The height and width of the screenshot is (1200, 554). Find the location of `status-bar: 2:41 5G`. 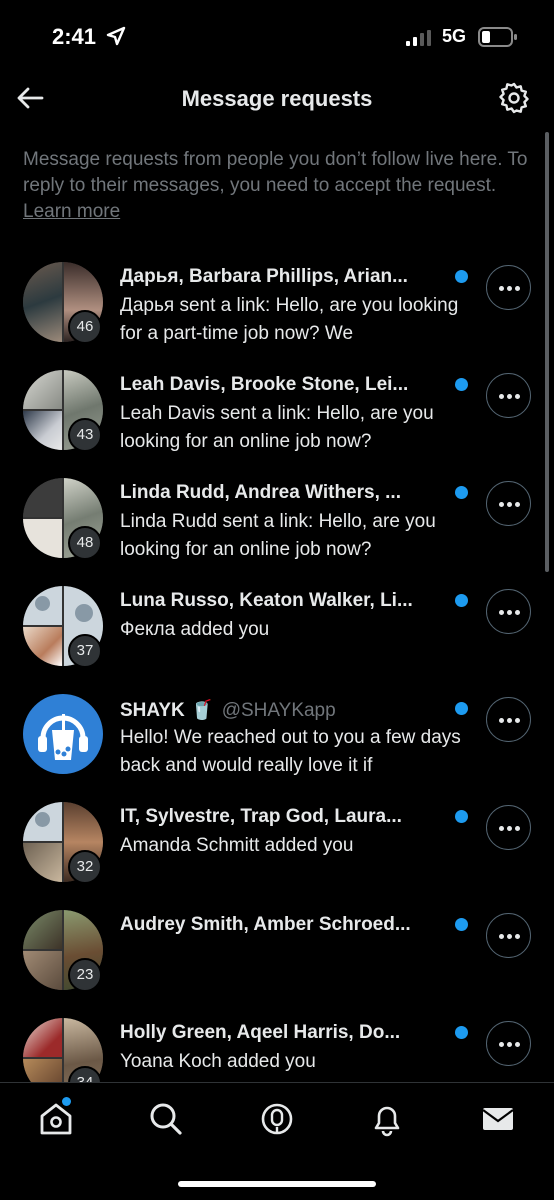

status-bar: 2:41 5G is located at coordinates (277, 35).